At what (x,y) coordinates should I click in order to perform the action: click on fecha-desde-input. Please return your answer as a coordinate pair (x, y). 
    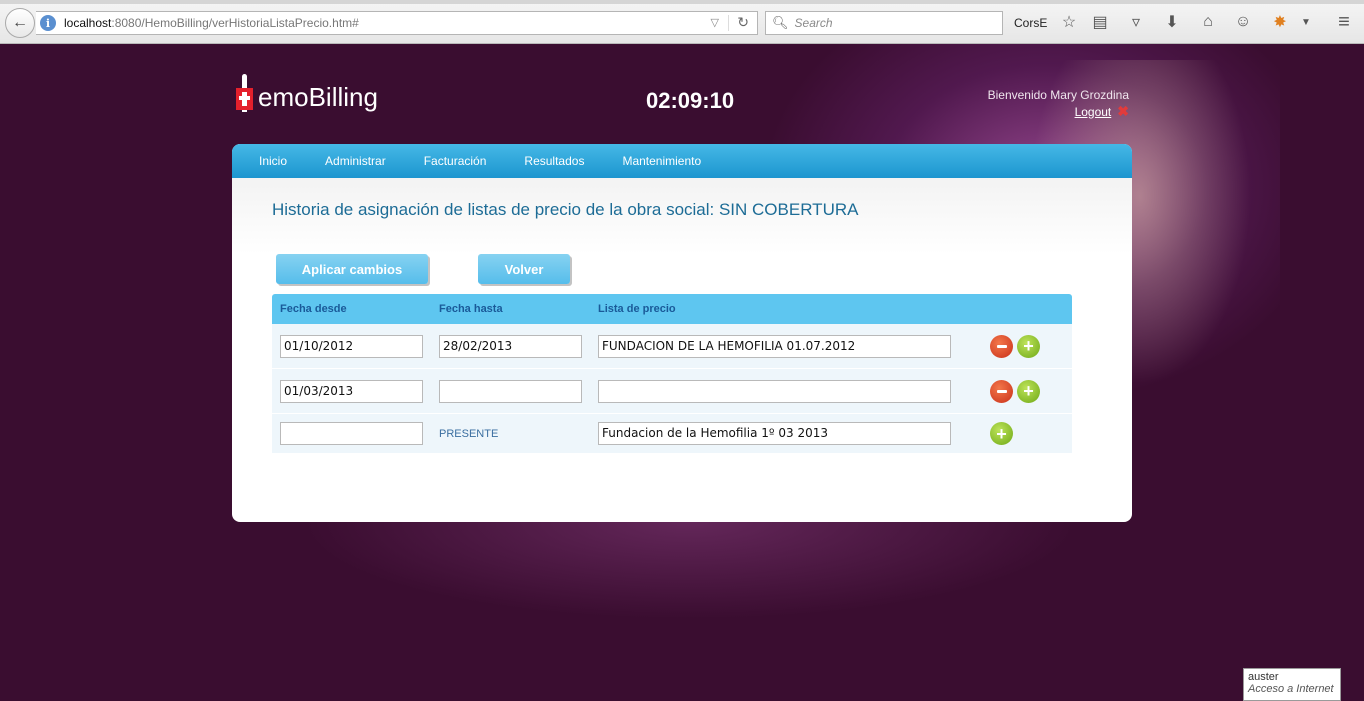
    Looking at the image, I should click on (351, 433).